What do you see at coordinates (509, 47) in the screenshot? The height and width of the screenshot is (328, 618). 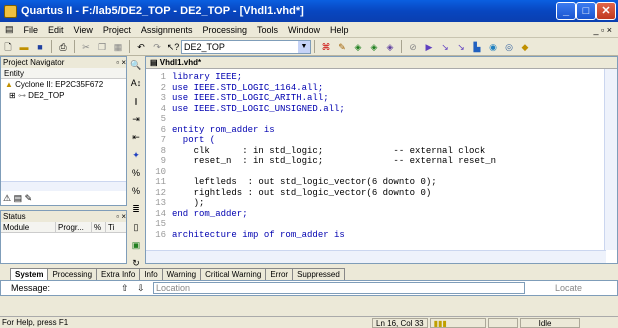 I see `simulator-icon: ◎` at bounding box center [509, 47].